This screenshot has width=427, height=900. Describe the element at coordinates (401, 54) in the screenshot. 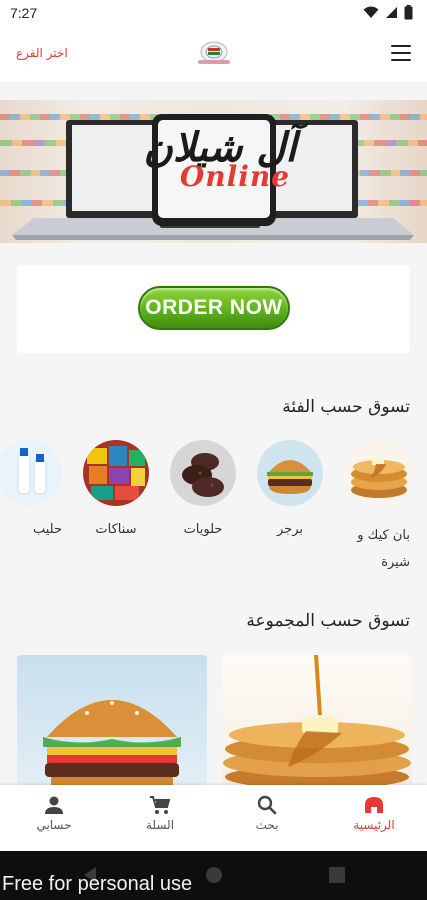

I see `menu-icon` at that location.